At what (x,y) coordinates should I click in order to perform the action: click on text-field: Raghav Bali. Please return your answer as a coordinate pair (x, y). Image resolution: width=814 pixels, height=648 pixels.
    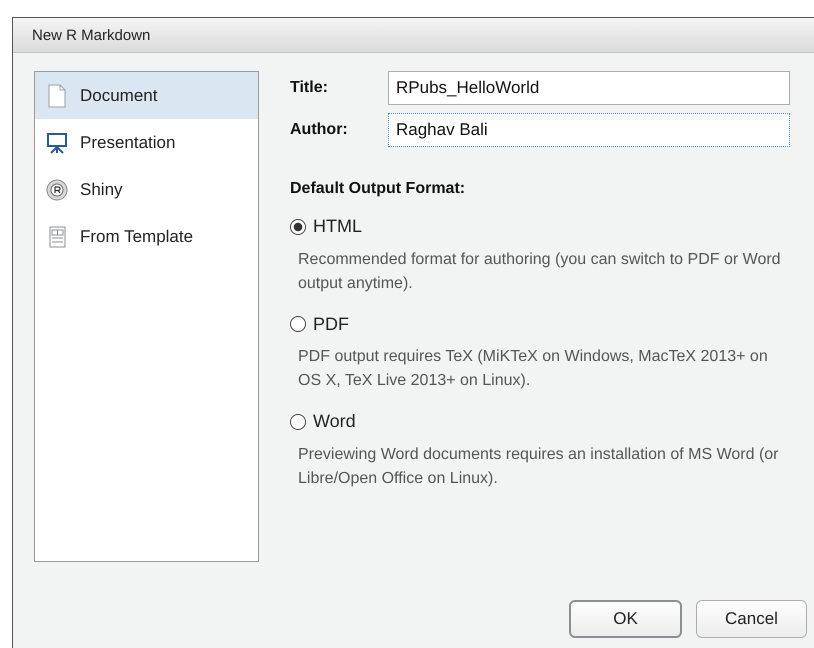
    Looking at the image, I should click on (589, 130).